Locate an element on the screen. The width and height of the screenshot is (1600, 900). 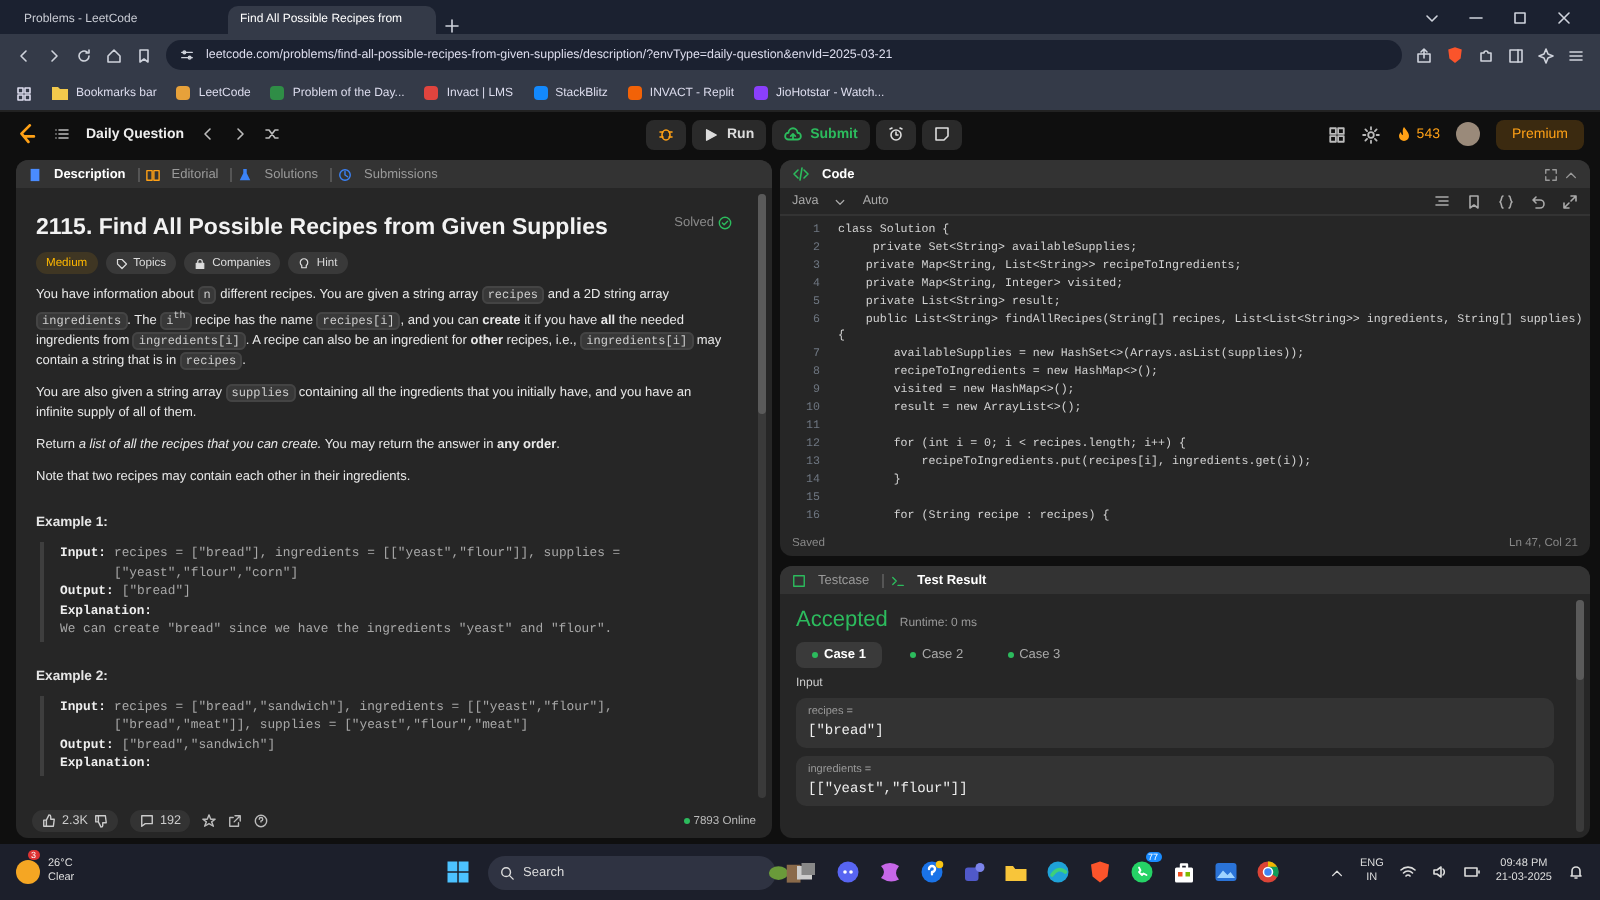
sidebar-icon is located at coordinates (1516, 55).